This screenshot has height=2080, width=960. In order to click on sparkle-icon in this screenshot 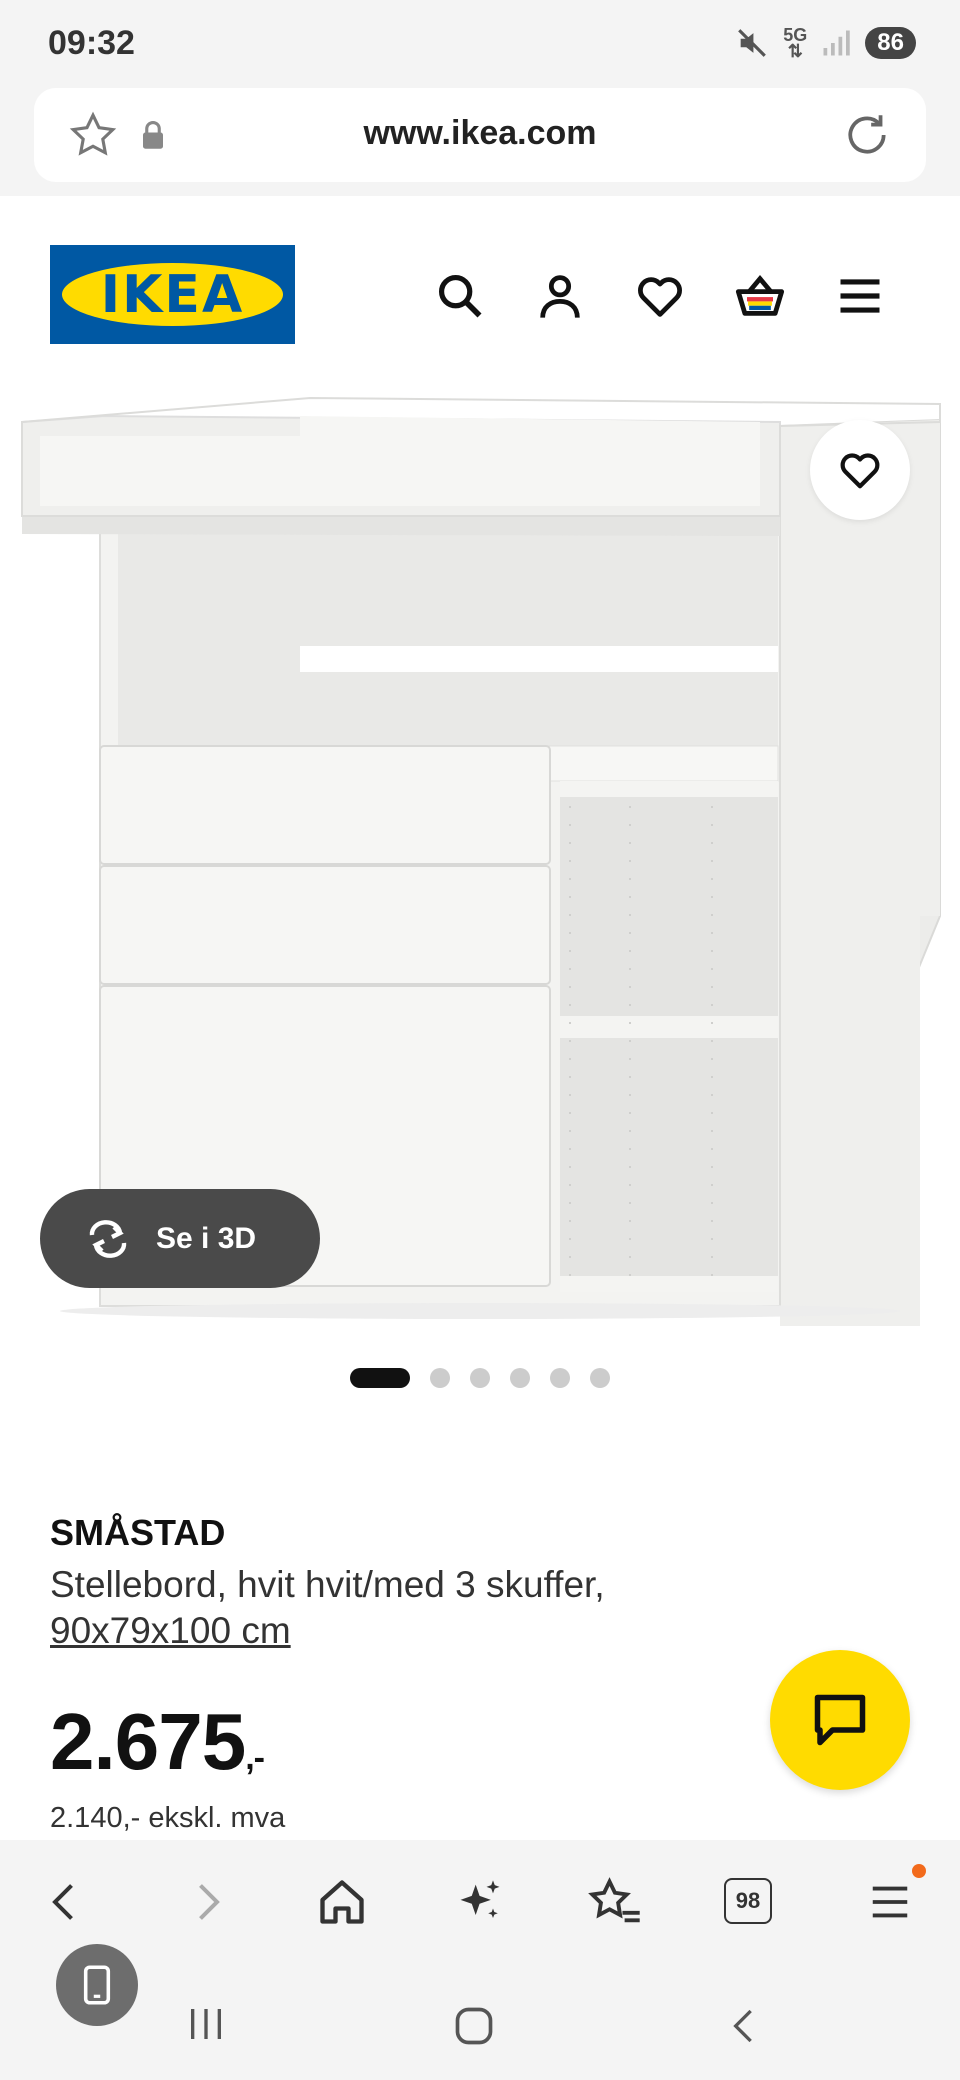, I will do `click(480, 1899)`.